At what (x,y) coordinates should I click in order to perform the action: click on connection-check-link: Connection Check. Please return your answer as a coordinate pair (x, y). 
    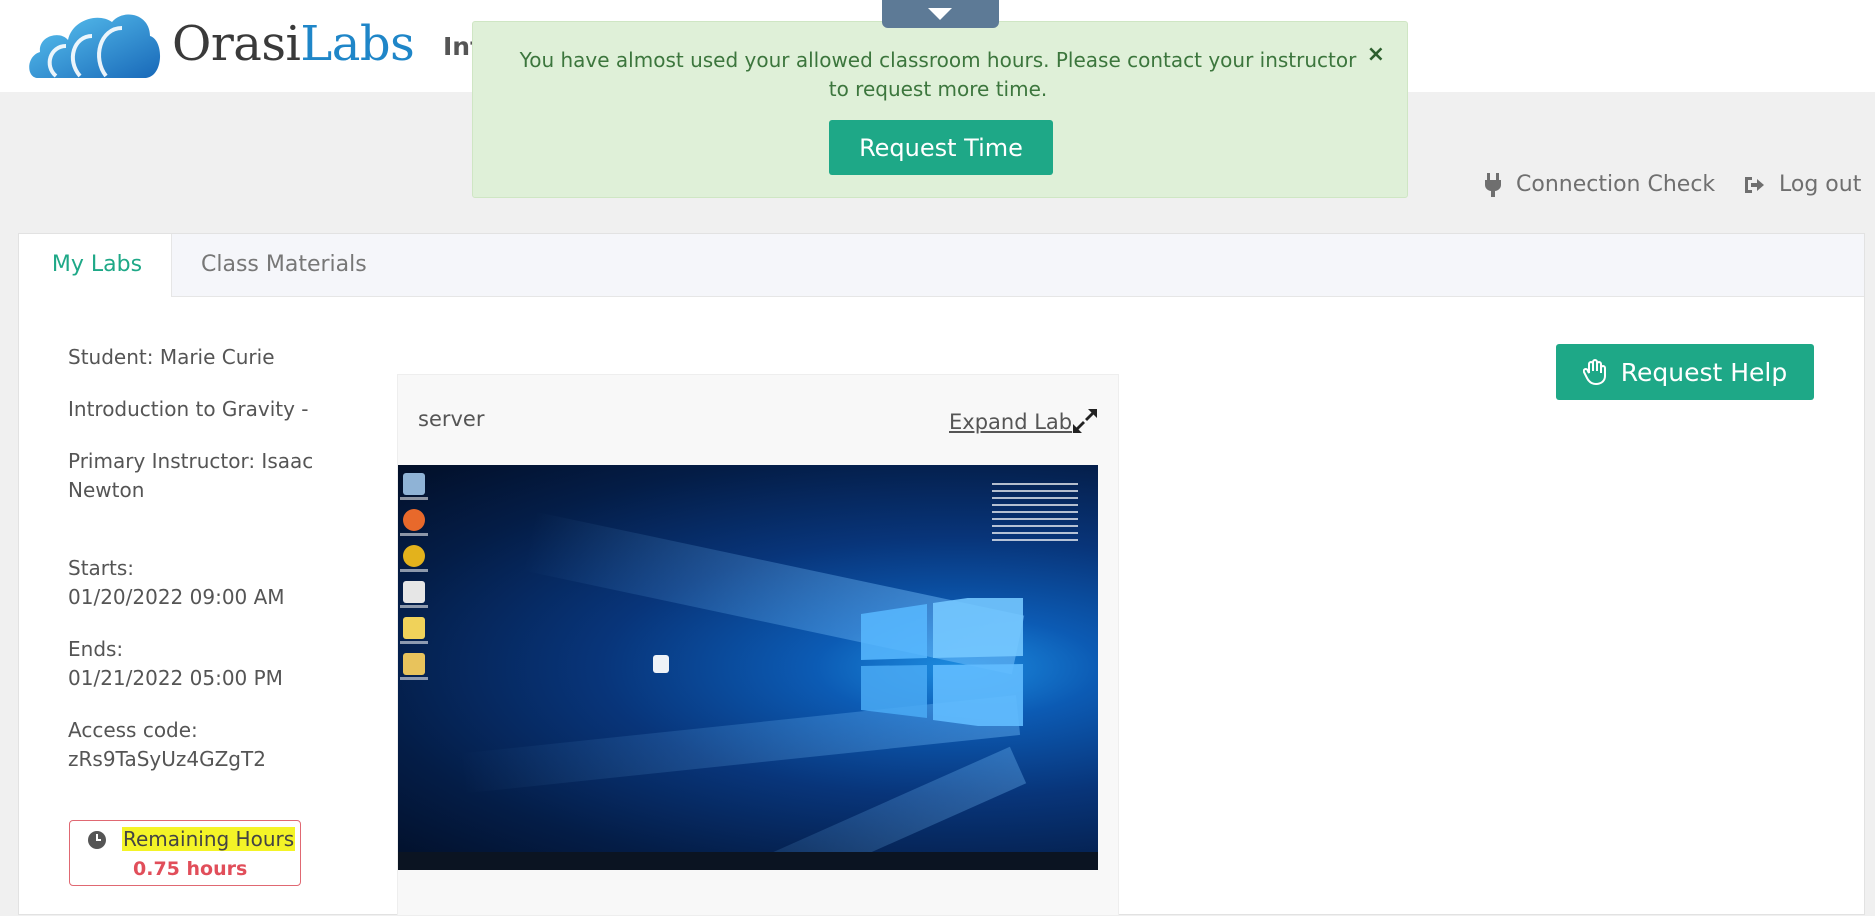
    Looking at the image, I should click on (1599, 184).